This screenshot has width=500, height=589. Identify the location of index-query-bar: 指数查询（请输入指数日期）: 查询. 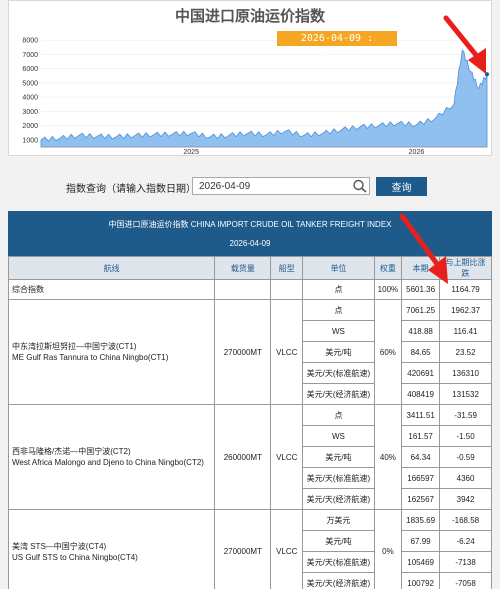
(250, 187).